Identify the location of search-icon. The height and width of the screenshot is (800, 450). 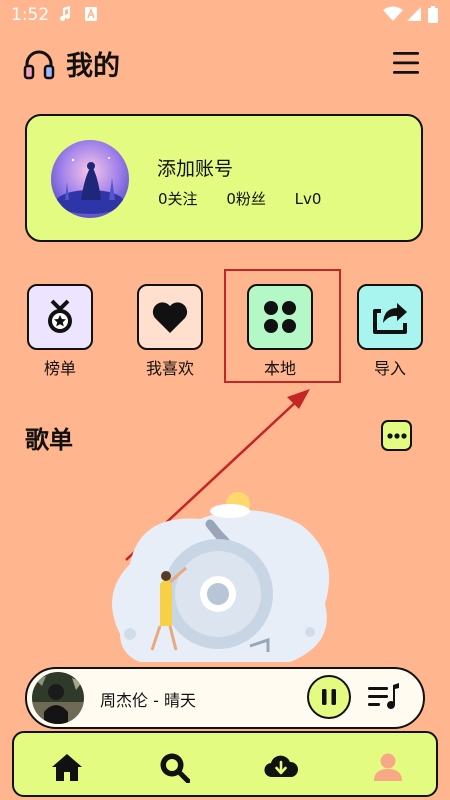
(175, 768).